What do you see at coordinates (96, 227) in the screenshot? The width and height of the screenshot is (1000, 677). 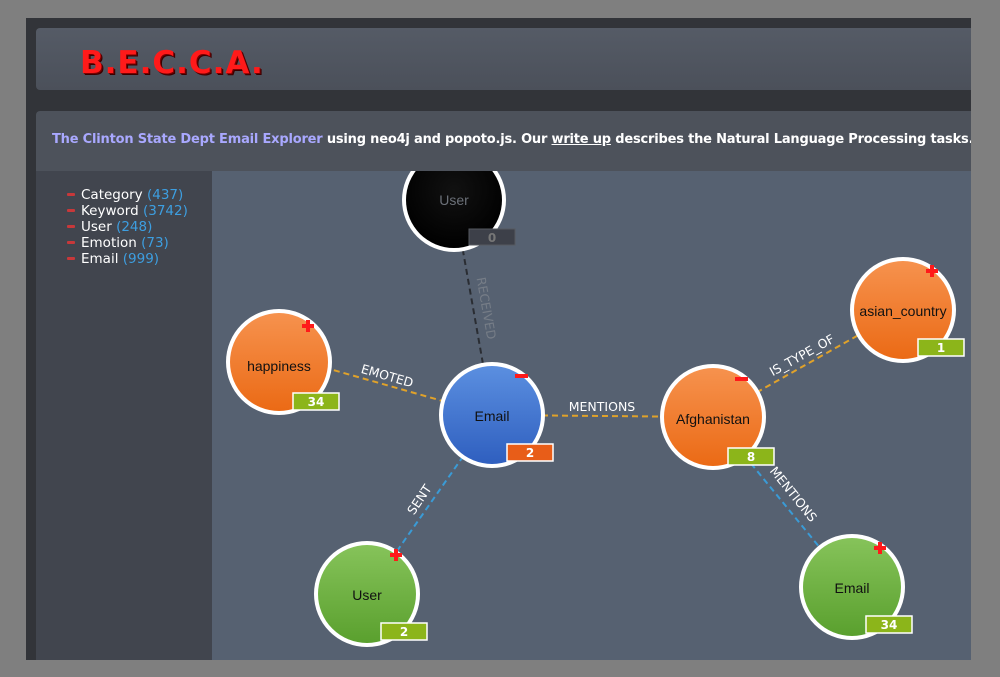 I see `taxonomy-label: User` at bounding box center [96, 227].